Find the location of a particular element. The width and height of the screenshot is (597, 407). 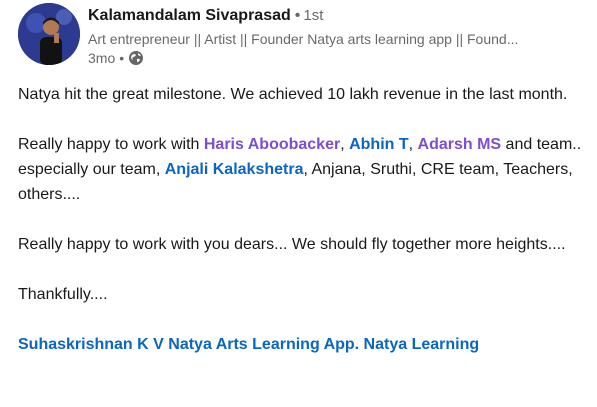

post-time: 3mo is located at coordinates (102, 58).